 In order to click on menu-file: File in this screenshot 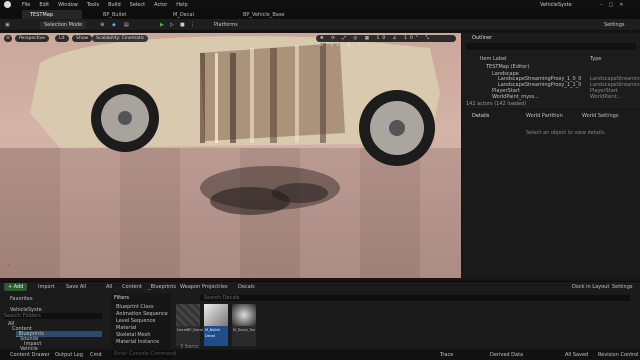, I will do `click(26, 5)`.